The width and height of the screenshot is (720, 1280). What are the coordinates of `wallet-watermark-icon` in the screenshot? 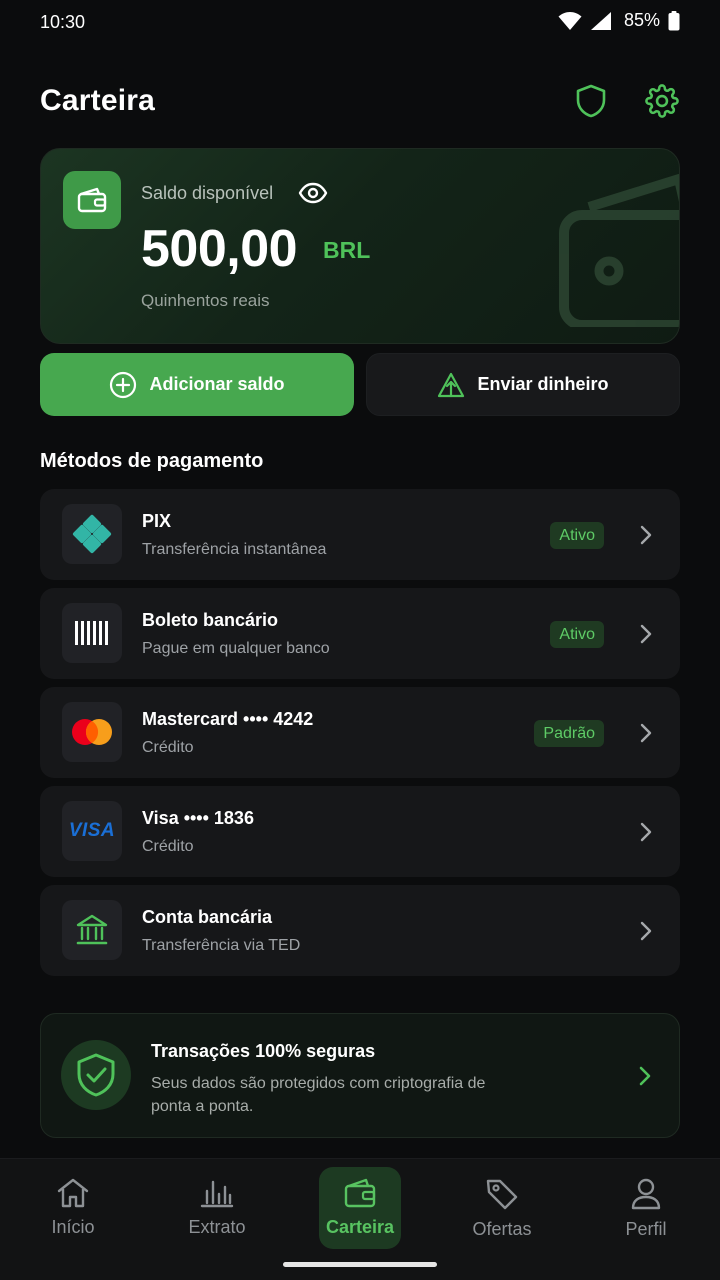 It's located at (619, 250).